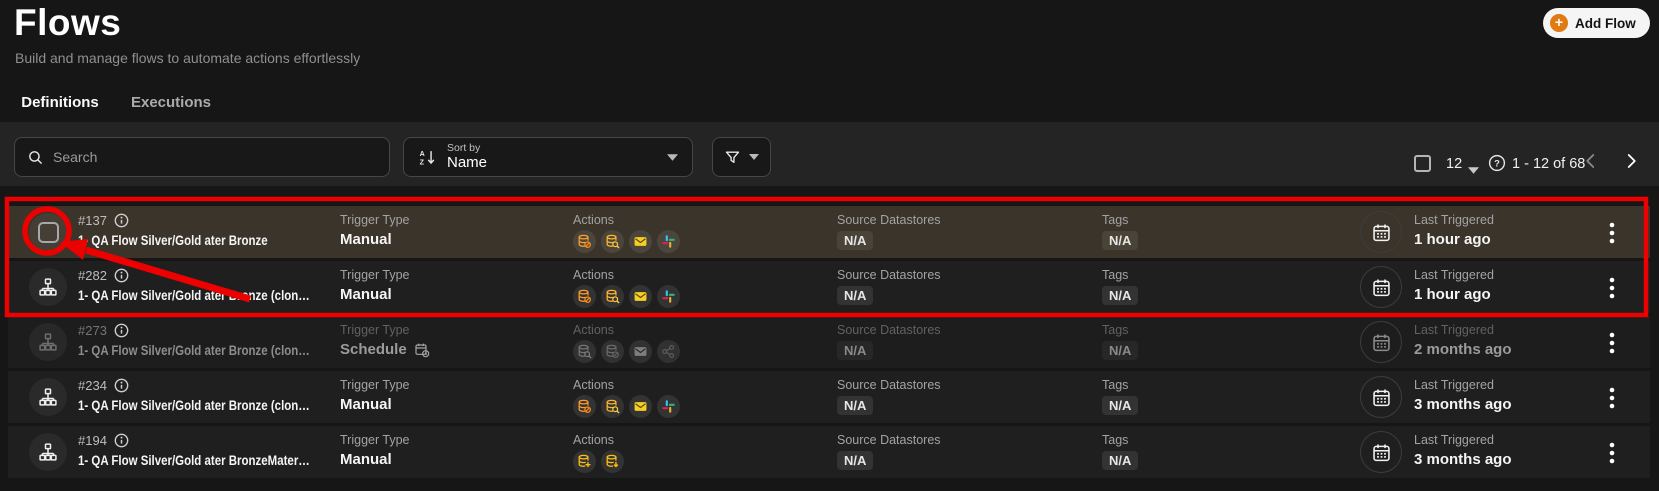 The height and width of the screenshot is (491, 1659). What do you see at coordinates (1559, 23) in the screenshot?
I see `plus-icon: +` at bounding box center [1559, 23].